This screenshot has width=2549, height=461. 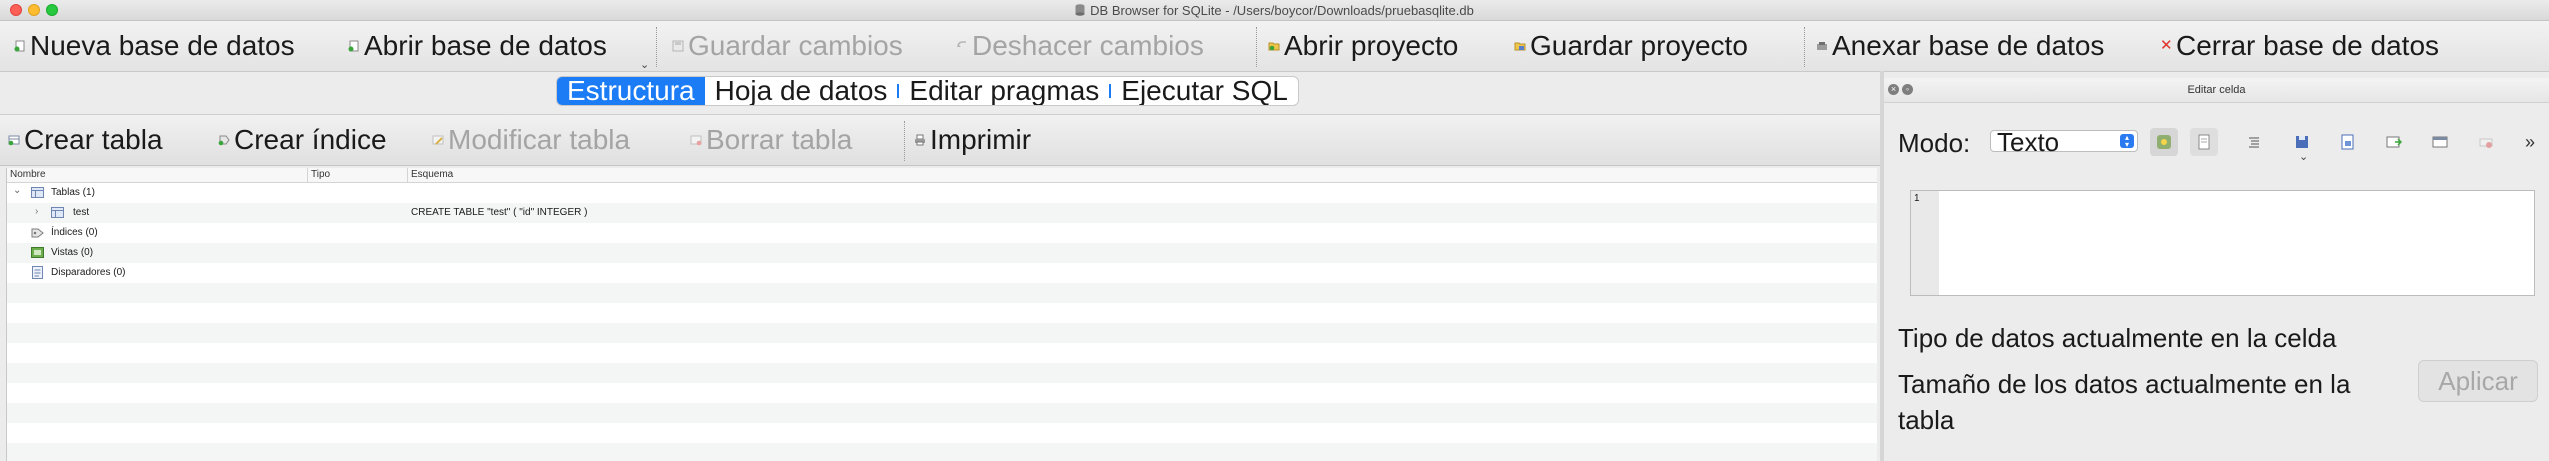 I want to click on data-size-label-line1: Tamaño de los datos actualmente en la, so click(x=2124, y=384).